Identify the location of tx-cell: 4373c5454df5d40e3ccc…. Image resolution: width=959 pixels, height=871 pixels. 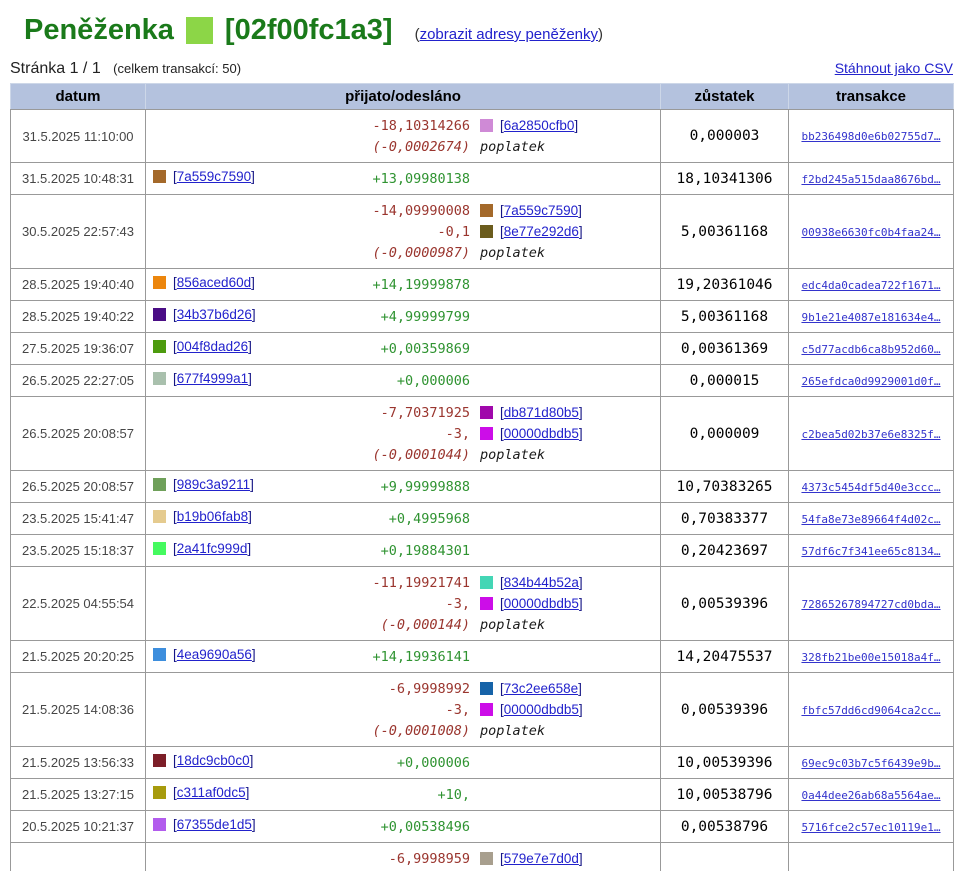
(871, 486).